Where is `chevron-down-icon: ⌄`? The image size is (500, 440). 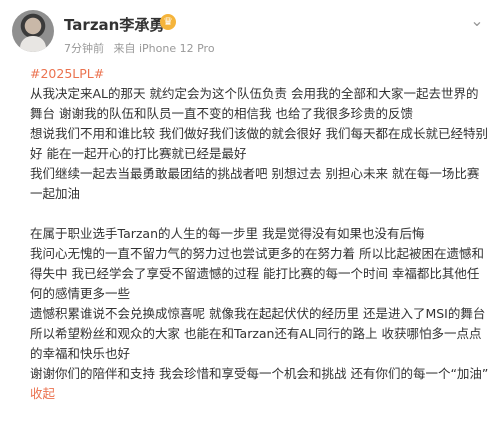 chevron-down-icon: ⌄ is located at coordinates (477, 21).